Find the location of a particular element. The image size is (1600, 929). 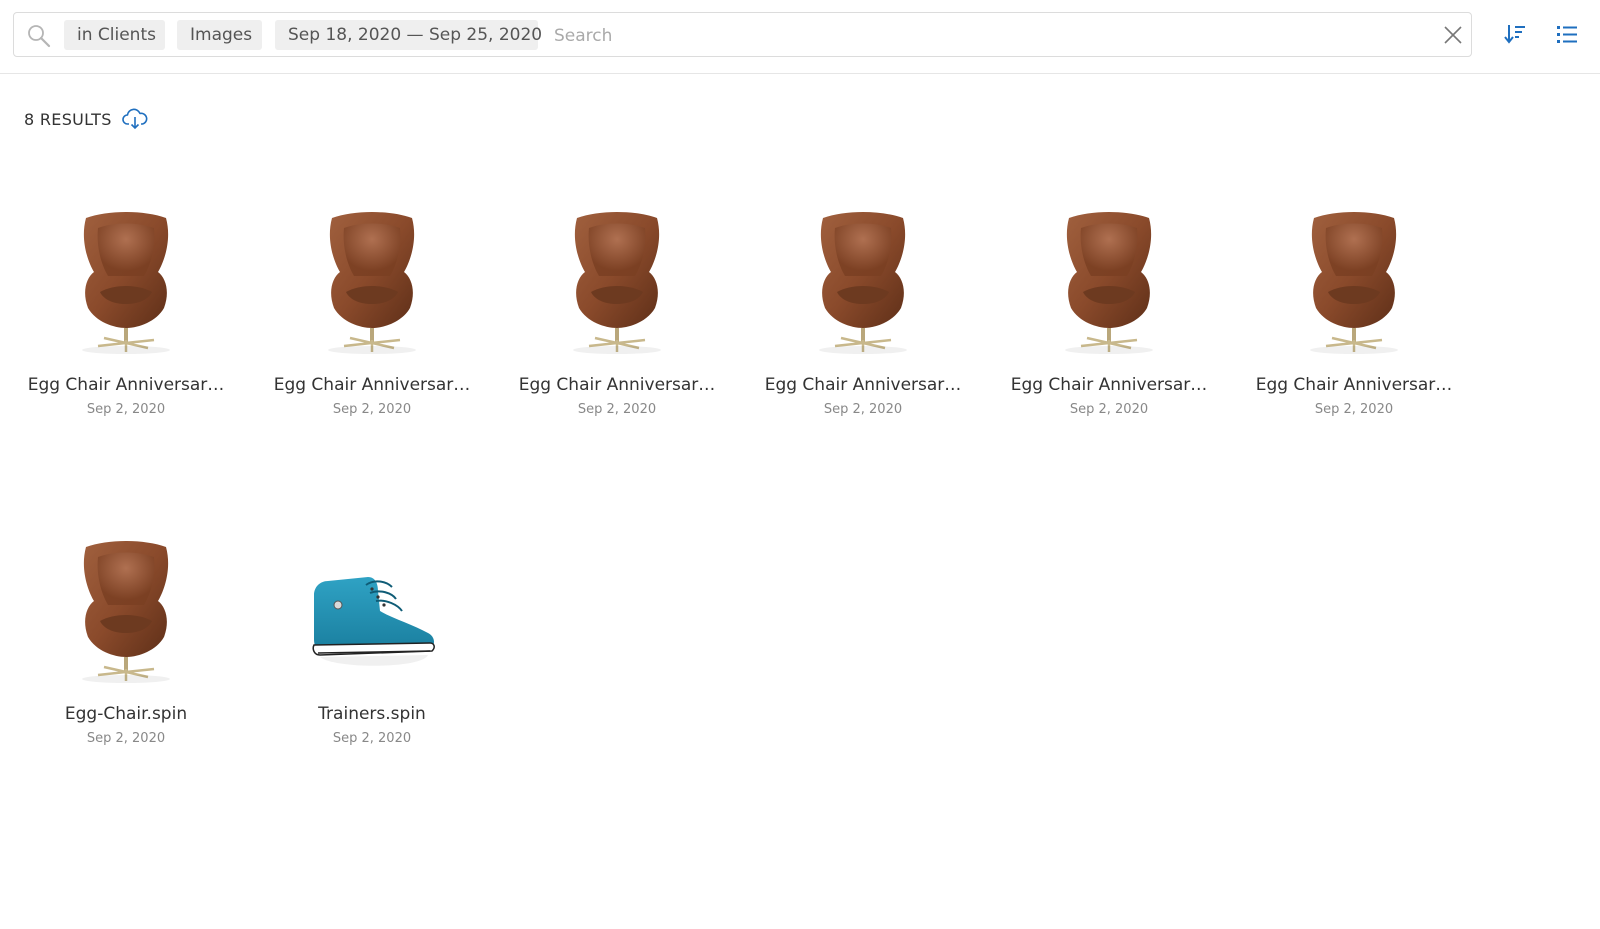

asset-tile: Trainers.spin Sep 2, 2020 is located at coordinates (372, 644).